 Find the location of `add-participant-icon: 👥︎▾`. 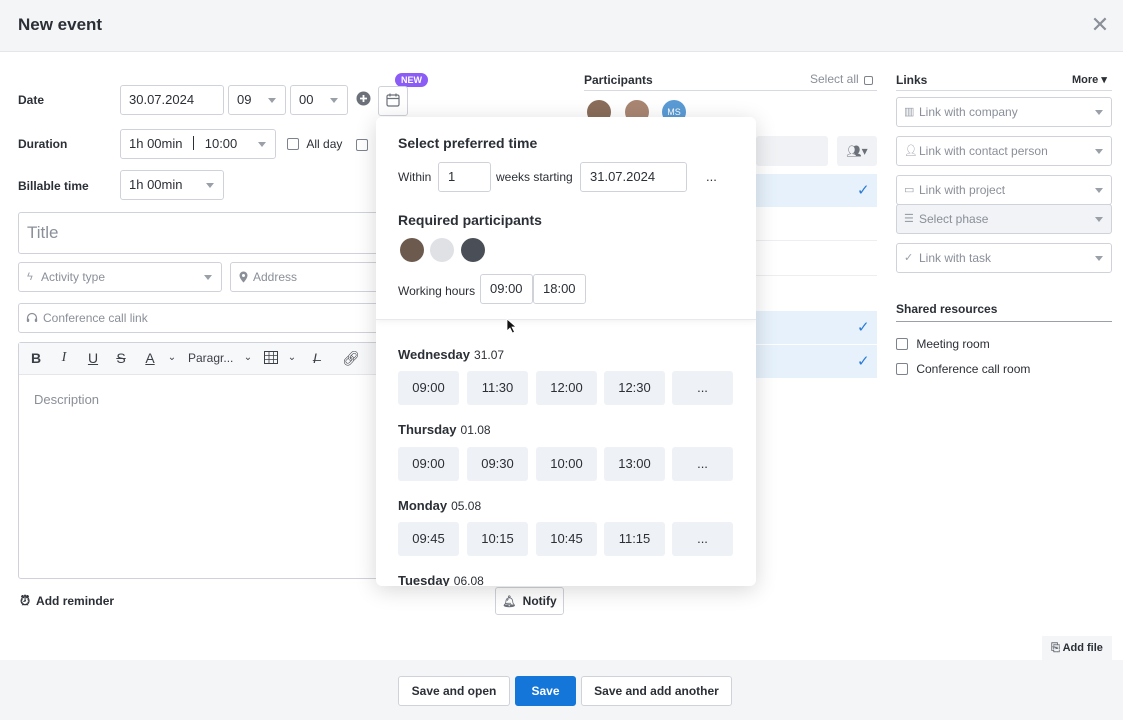

add-participant-icon: 👥︎▾ is located at coordinates (857, 151).